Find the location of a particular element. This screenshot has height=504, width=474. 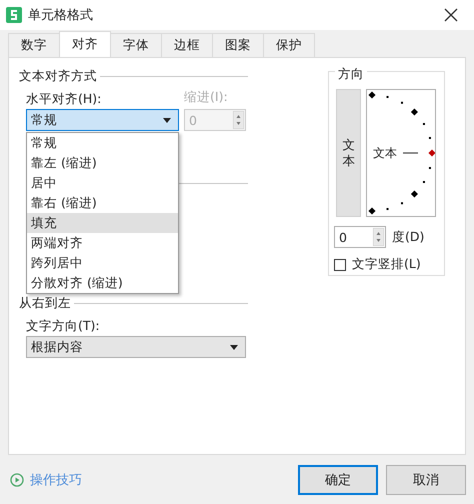

menu-item: 常规 is located at coordinates (102, 143).